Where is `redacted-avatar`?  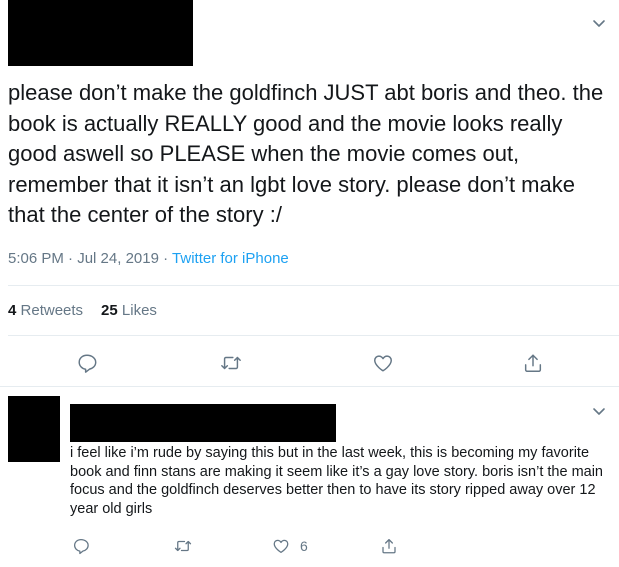 redacted-avatar is located at coordinates (34, 429).